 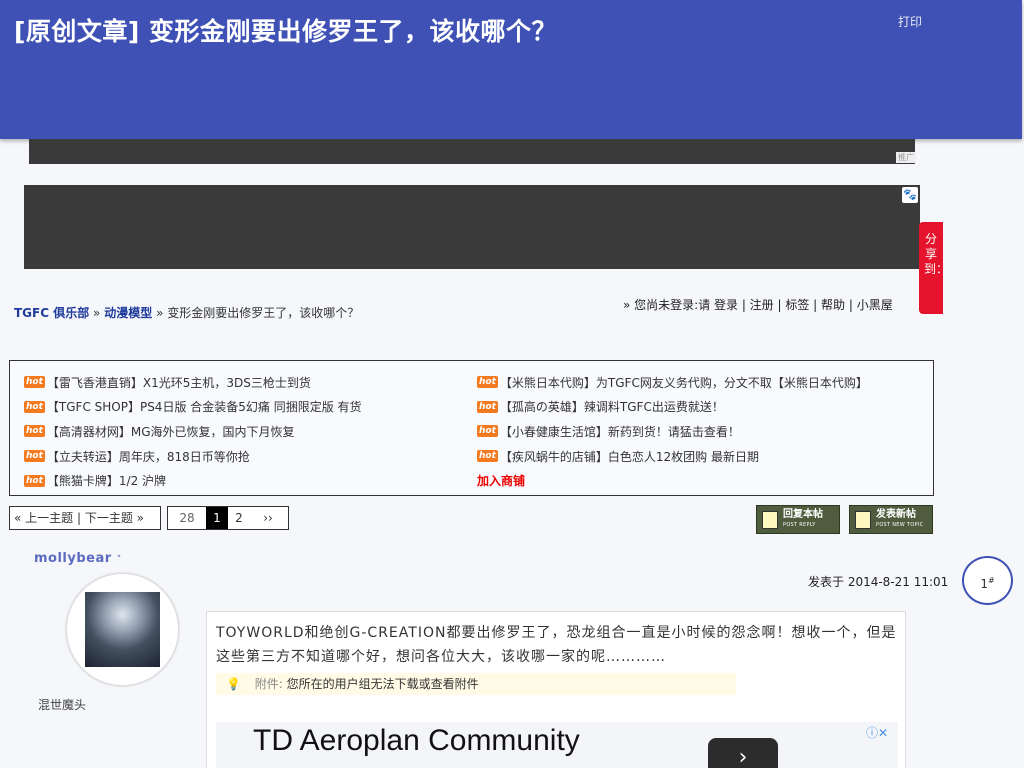 What do you see at coordinates (906, 157) in the screenshot?
I see `ad-tag: 推广` at bounding box center [906, 157].